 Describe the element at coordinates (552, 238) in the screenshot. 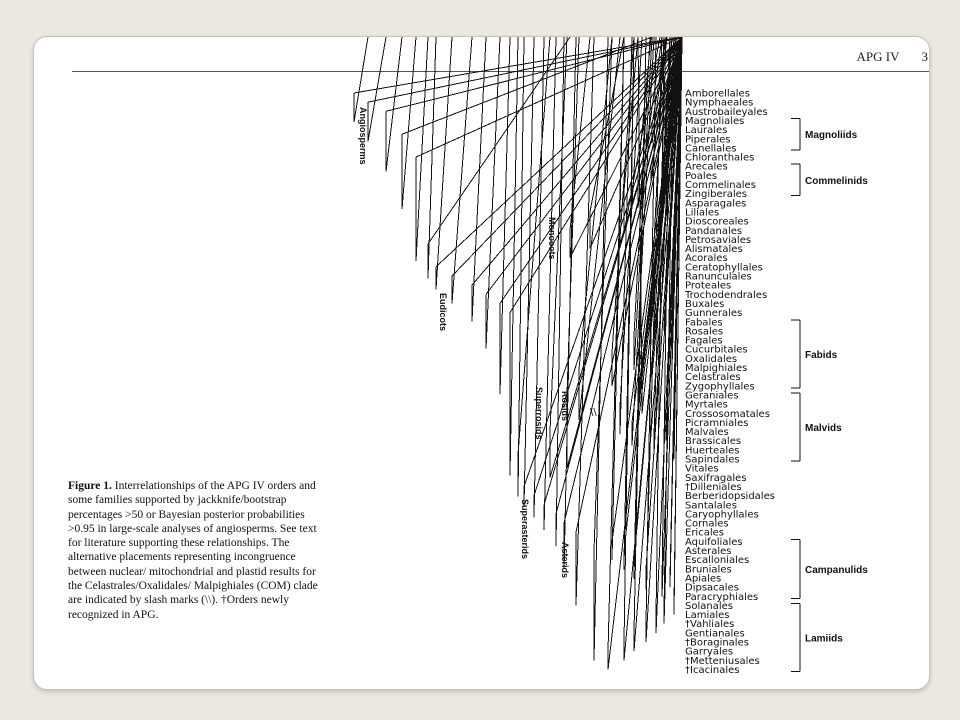

I see `node-label-monocots: Monocots` at that location.